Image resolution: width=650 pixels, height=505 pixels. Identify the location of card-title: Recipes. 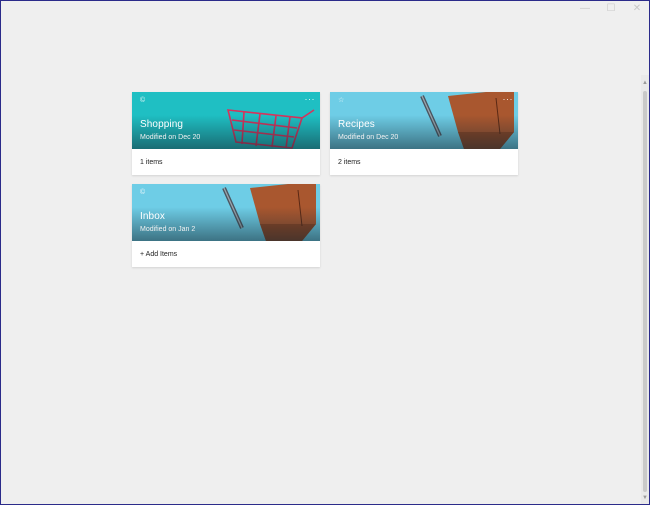
(356, 124).